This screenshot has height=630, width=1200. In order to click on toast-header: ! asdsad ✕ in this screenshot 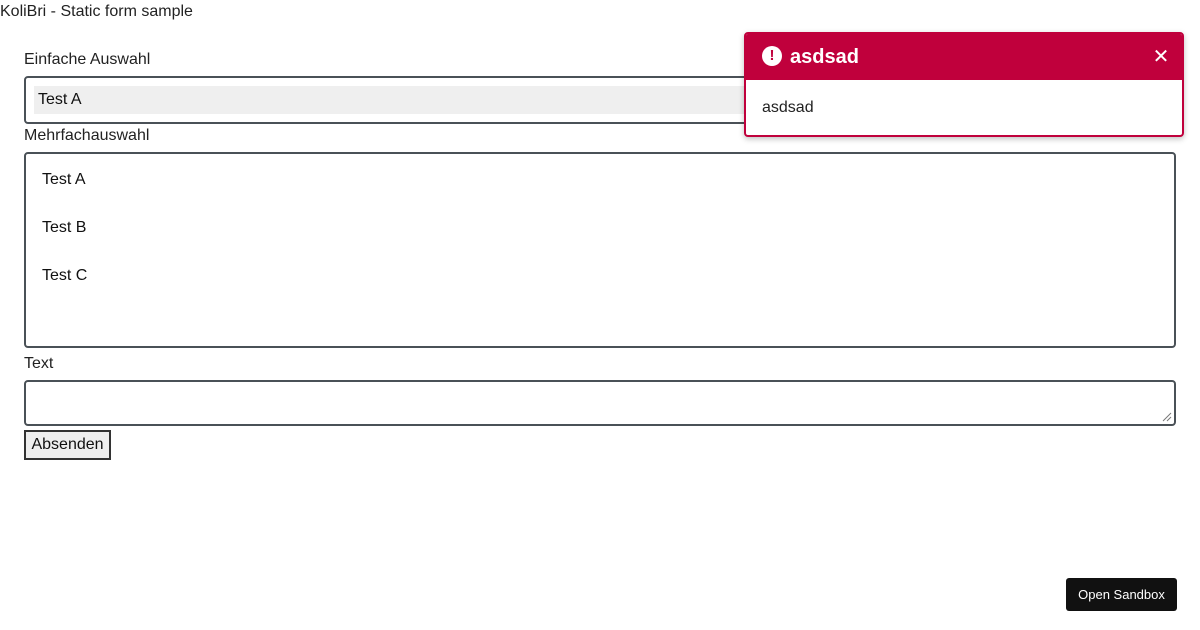, I will do `click(964, 57)`.